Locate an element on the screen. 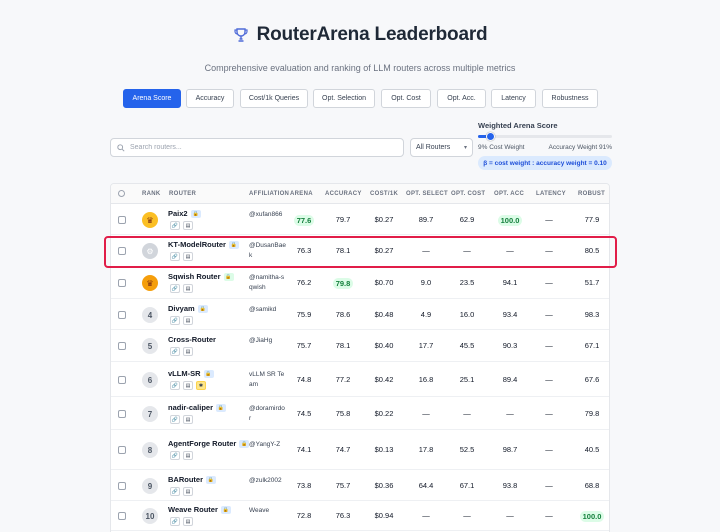 The height and width of the screenshot is (532, 720). header-robust: ROBUST is located at coordinates (591, 194).